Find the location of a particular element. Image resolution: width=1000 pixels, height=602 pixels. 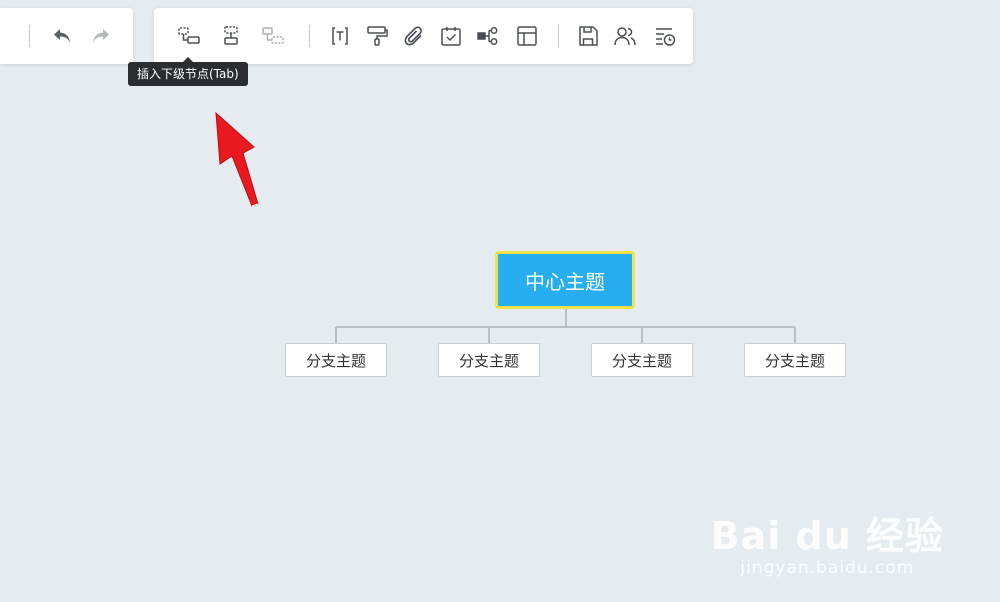

watermark-site: jingyan.baidu.com is located at coordinates (827, 568).